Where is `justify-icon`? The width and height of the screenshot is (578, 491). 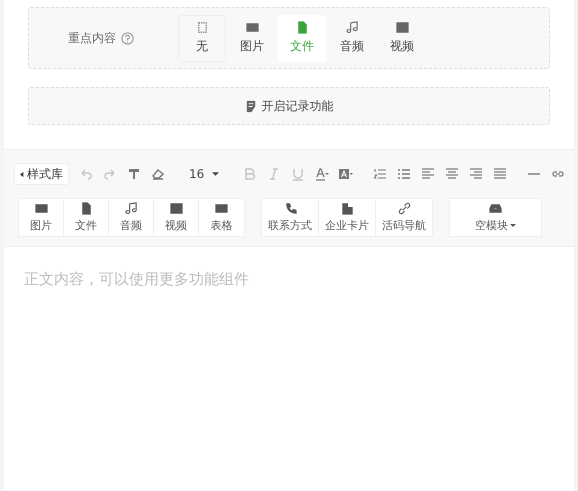
justify-icon is located at coordinates (500, 174).